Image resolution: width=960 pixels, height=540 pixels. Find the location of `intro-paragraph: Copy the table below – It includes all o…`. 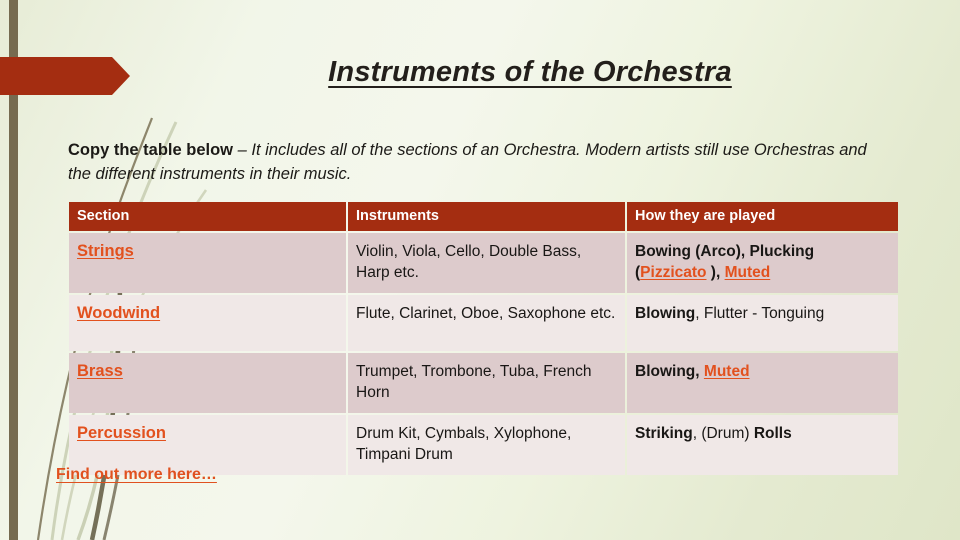

intro-paragraph: Copy the table below – It includes all o… is located at coordinates (476, 162).